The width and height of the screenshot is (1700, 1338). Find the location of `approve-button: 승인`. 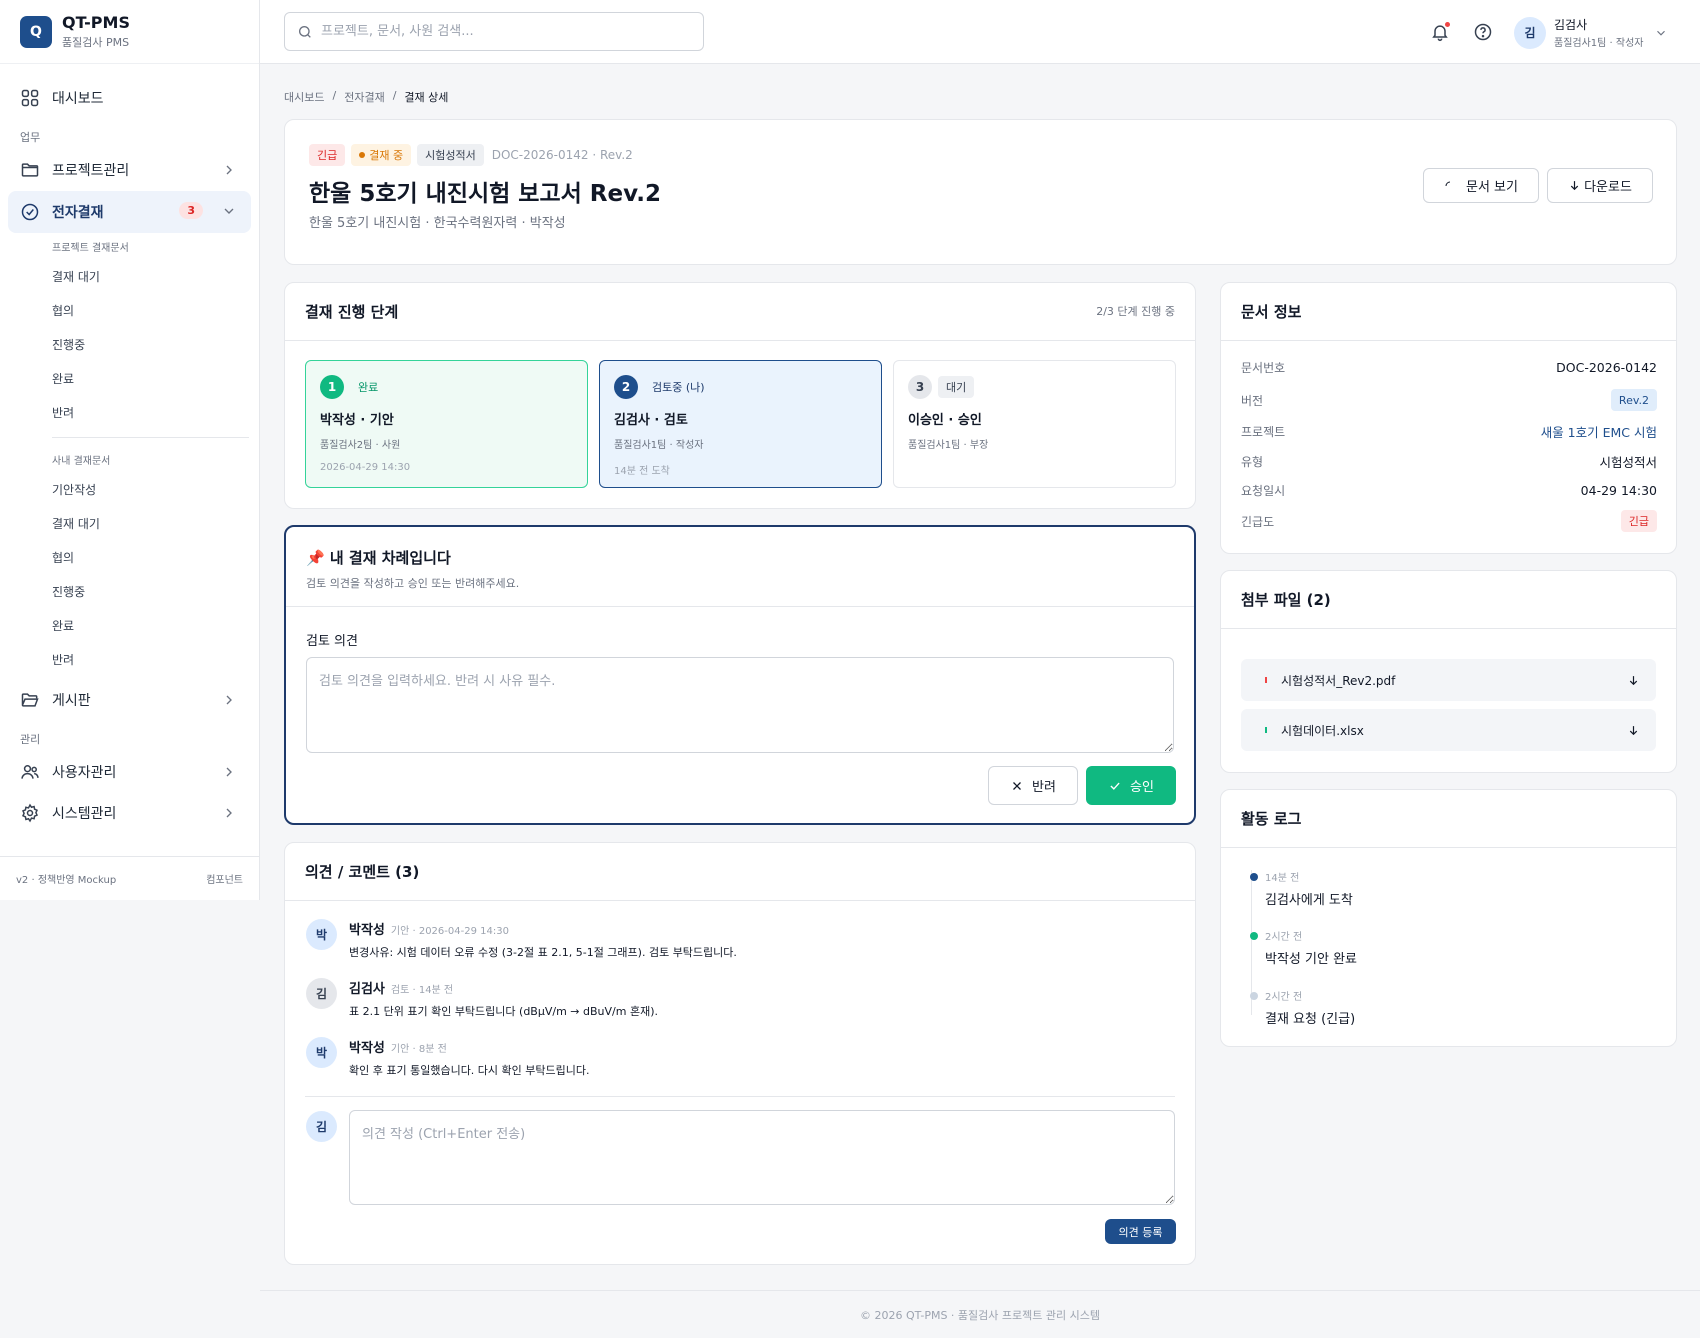

approve-button: 승인 is located at coordinates (1131, 785).